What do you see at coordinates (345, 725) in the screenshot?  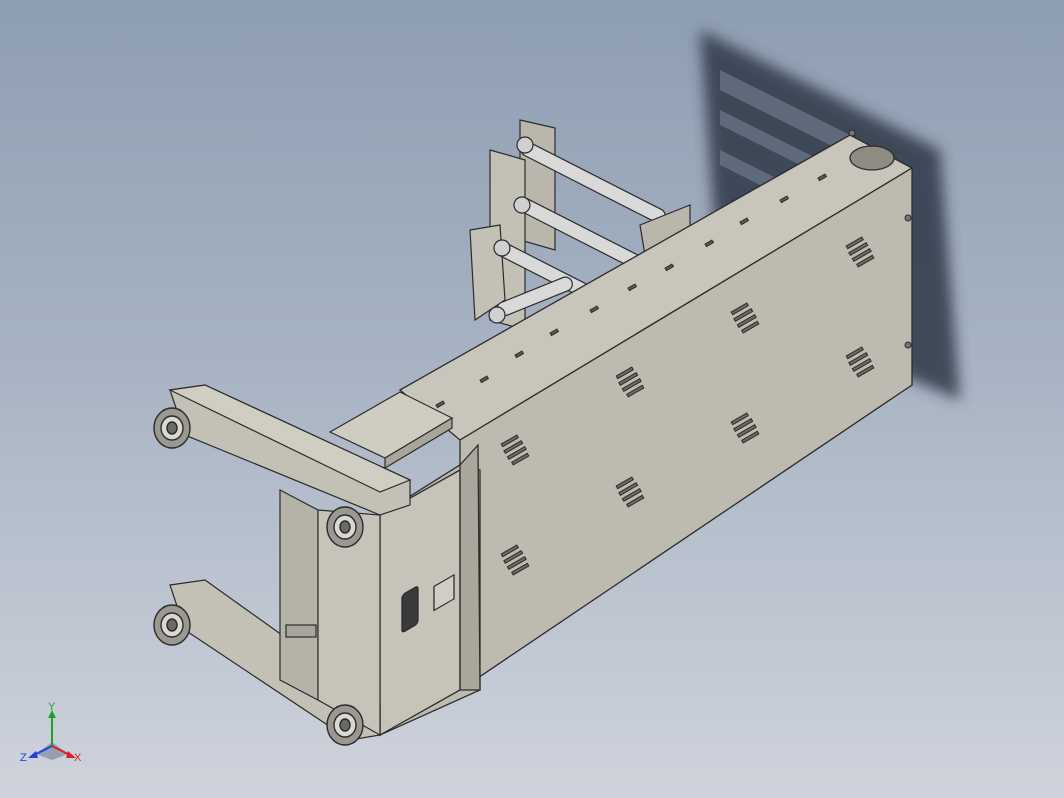 I see `caster-rear-right` at bounding box center [345, 725].